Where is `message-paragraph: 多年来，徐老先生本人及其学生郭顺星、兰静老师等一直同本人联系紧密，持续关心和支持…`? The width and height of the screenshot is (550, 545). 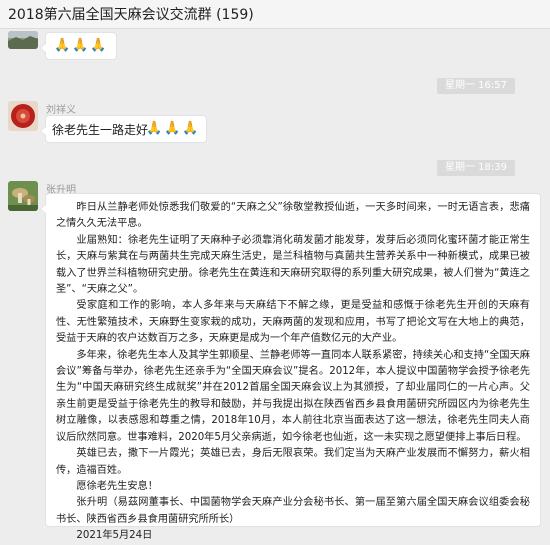
message-paragraph: 多年来，徐老先生本人及其学生郭顺星、兰静老师等一直同本人联系紧密，持续关心和支持… is located at coordinates (293, 396).